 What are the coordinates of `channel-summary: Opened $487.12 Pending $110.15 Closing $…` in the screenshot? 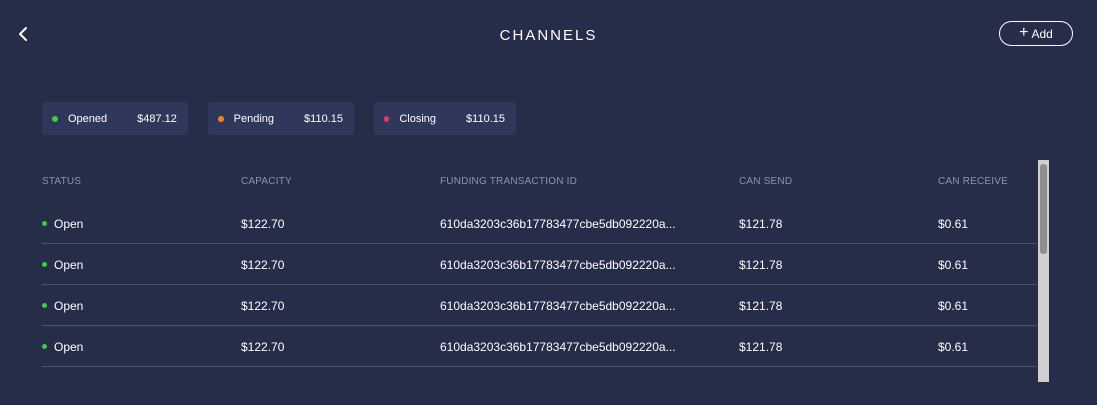 It's located at (279, 118).